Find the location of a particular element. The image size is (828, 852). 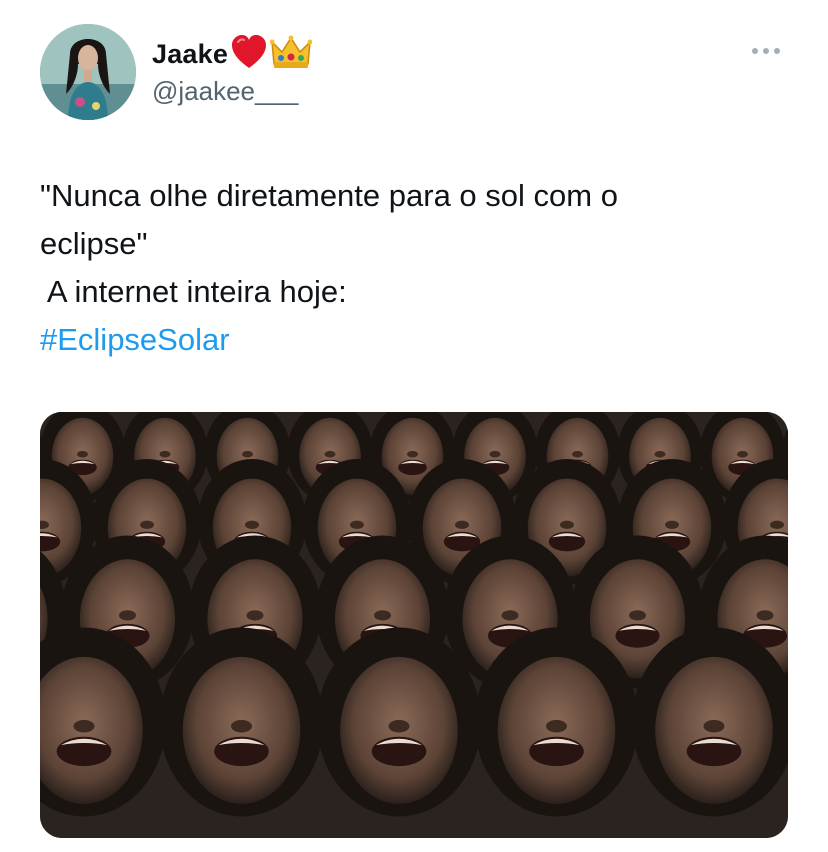

tweet-text-line: eclipse" is located at coordinates (94, 243).